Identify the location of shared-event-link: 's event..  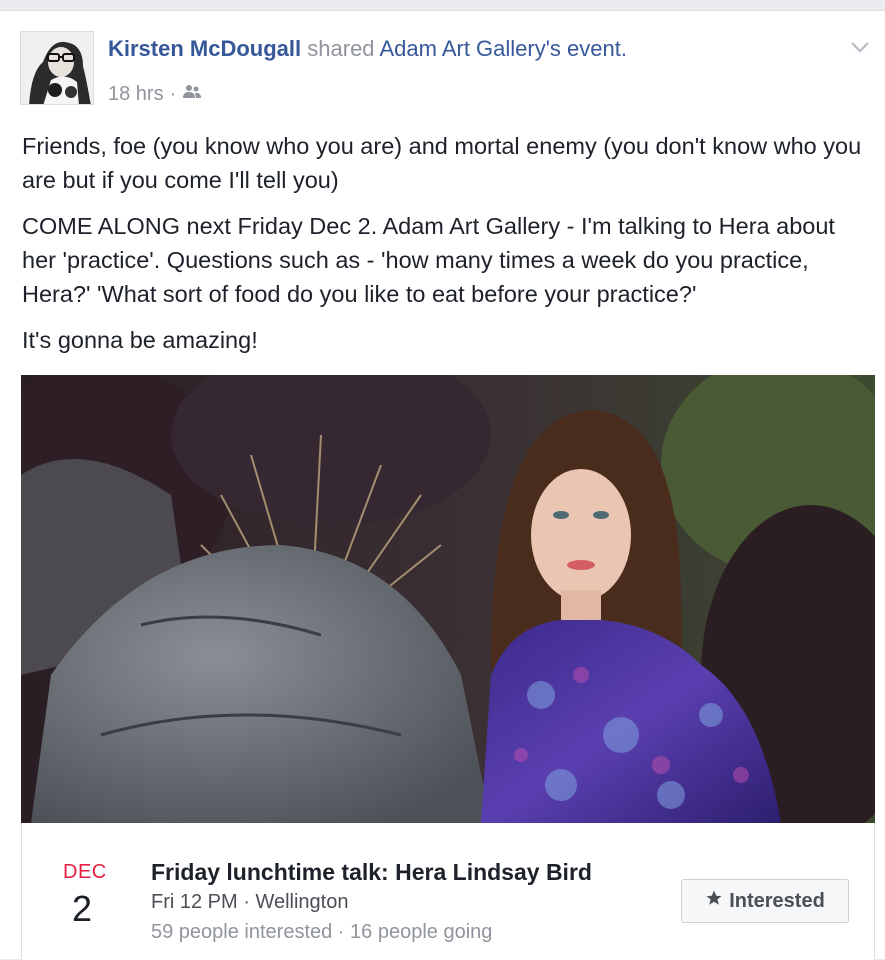
(586, 48).